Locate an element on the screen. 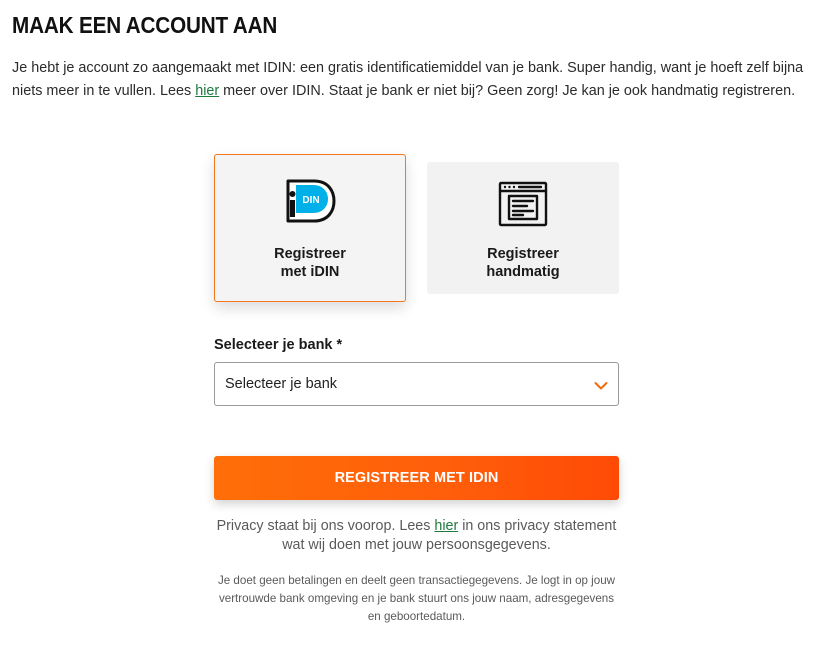 This screenshot has height=651, width=838. browser-form-icon is located at coordinates (523, 206).